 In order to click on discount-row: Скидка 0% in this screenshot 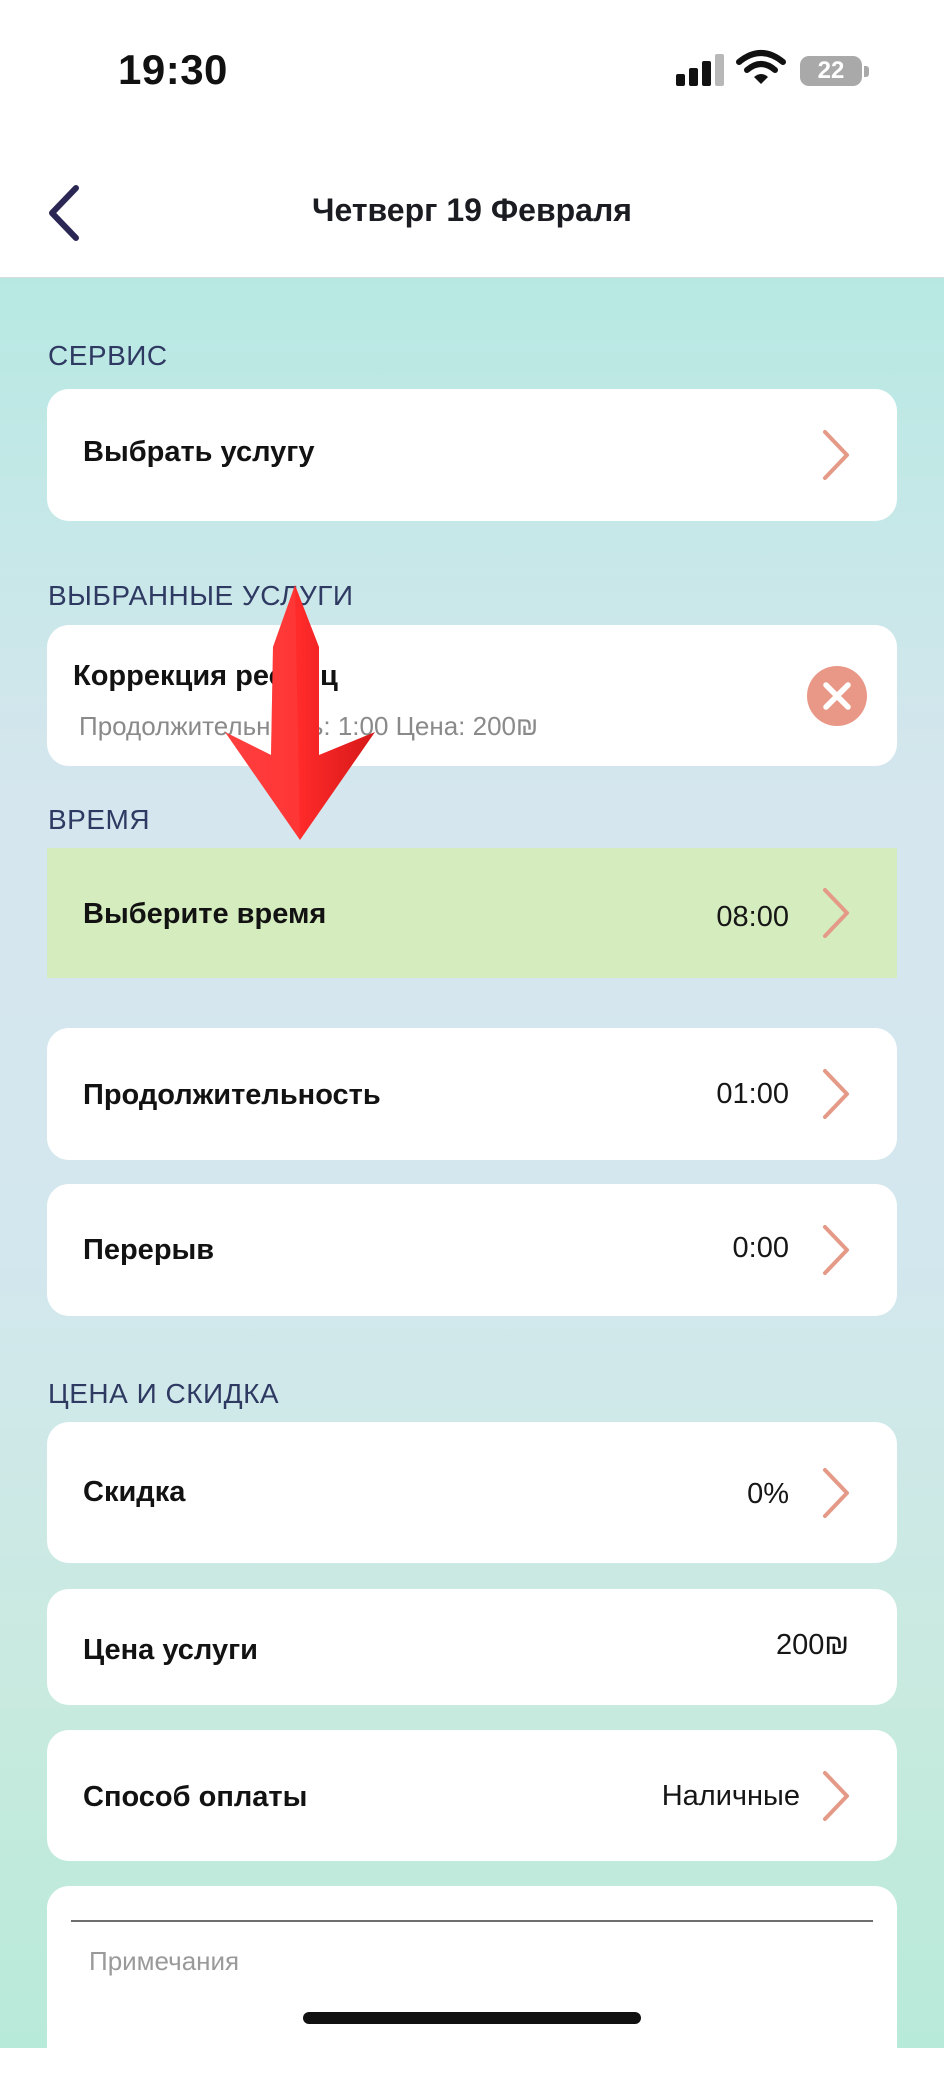, I will do `click(472, 1492)`.